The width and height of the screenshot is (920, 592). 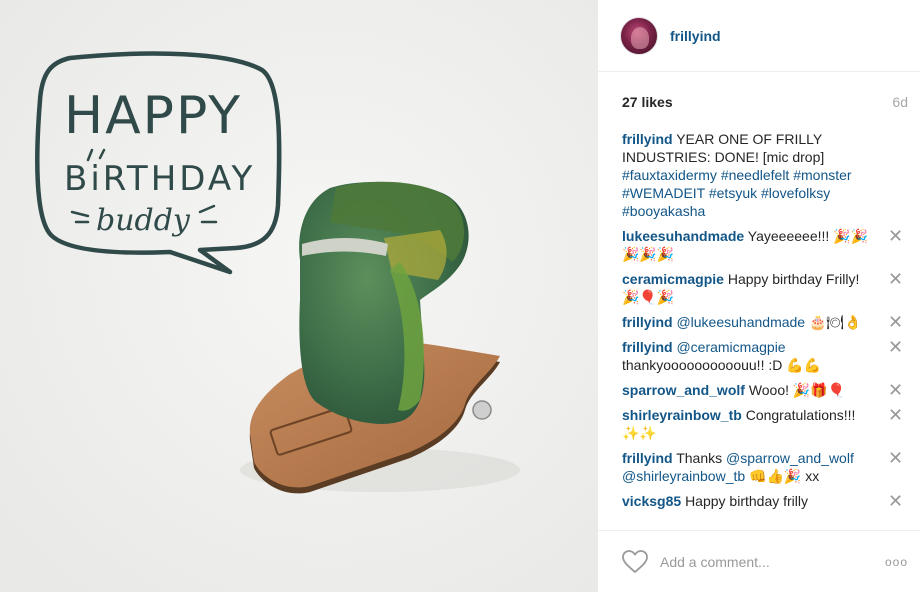 I want to click on add-comment-input, so click(x=760, y=561).